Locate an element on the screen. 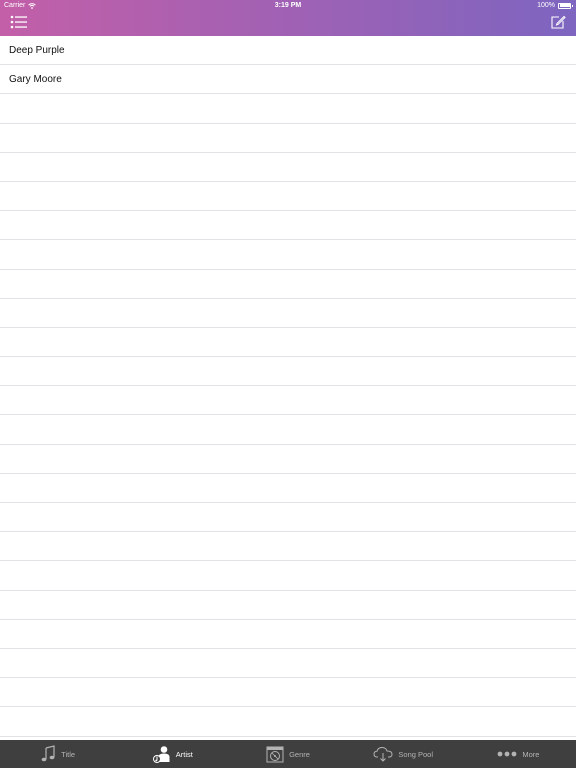 This screenshot has height=768, width=576. more-icon is located at coordinates (507, 754).